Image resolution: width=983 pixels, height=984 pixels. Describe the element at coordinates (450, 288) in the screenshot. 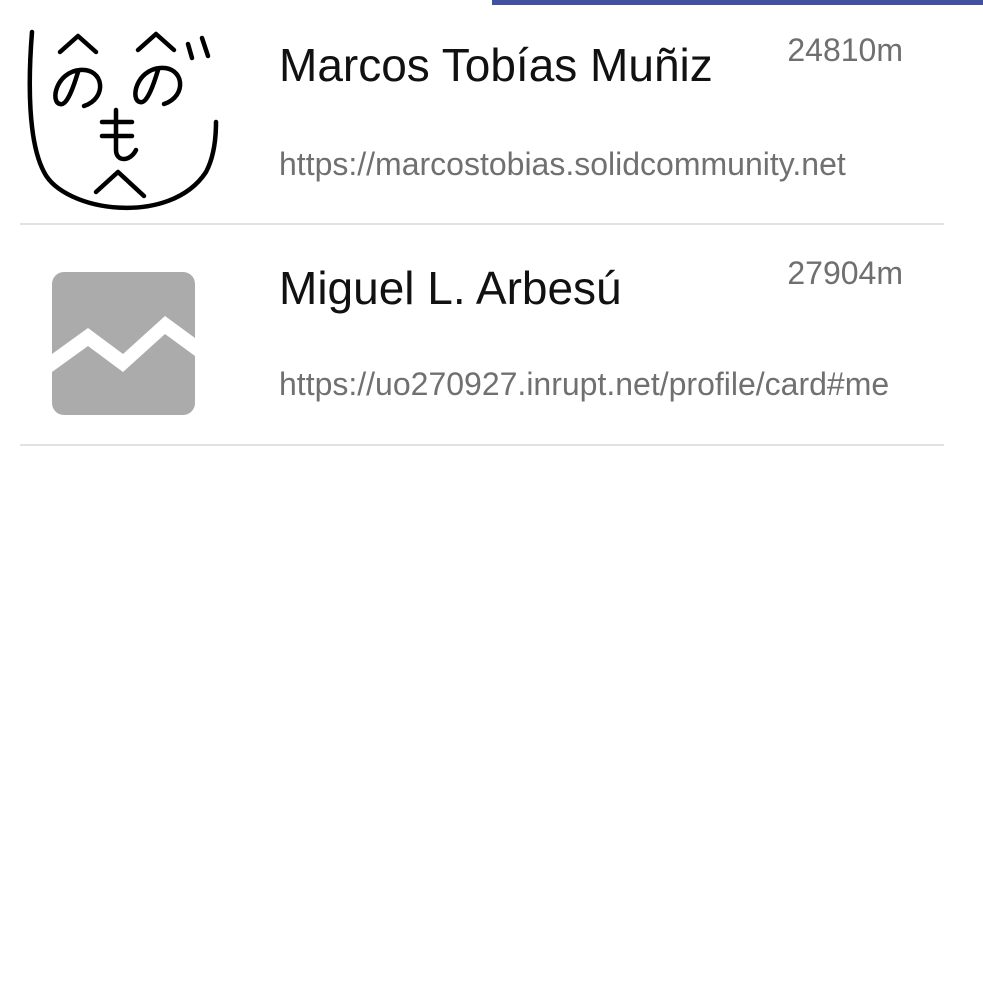

I see `contact-name: Miguel L. Arbesú` at that location.